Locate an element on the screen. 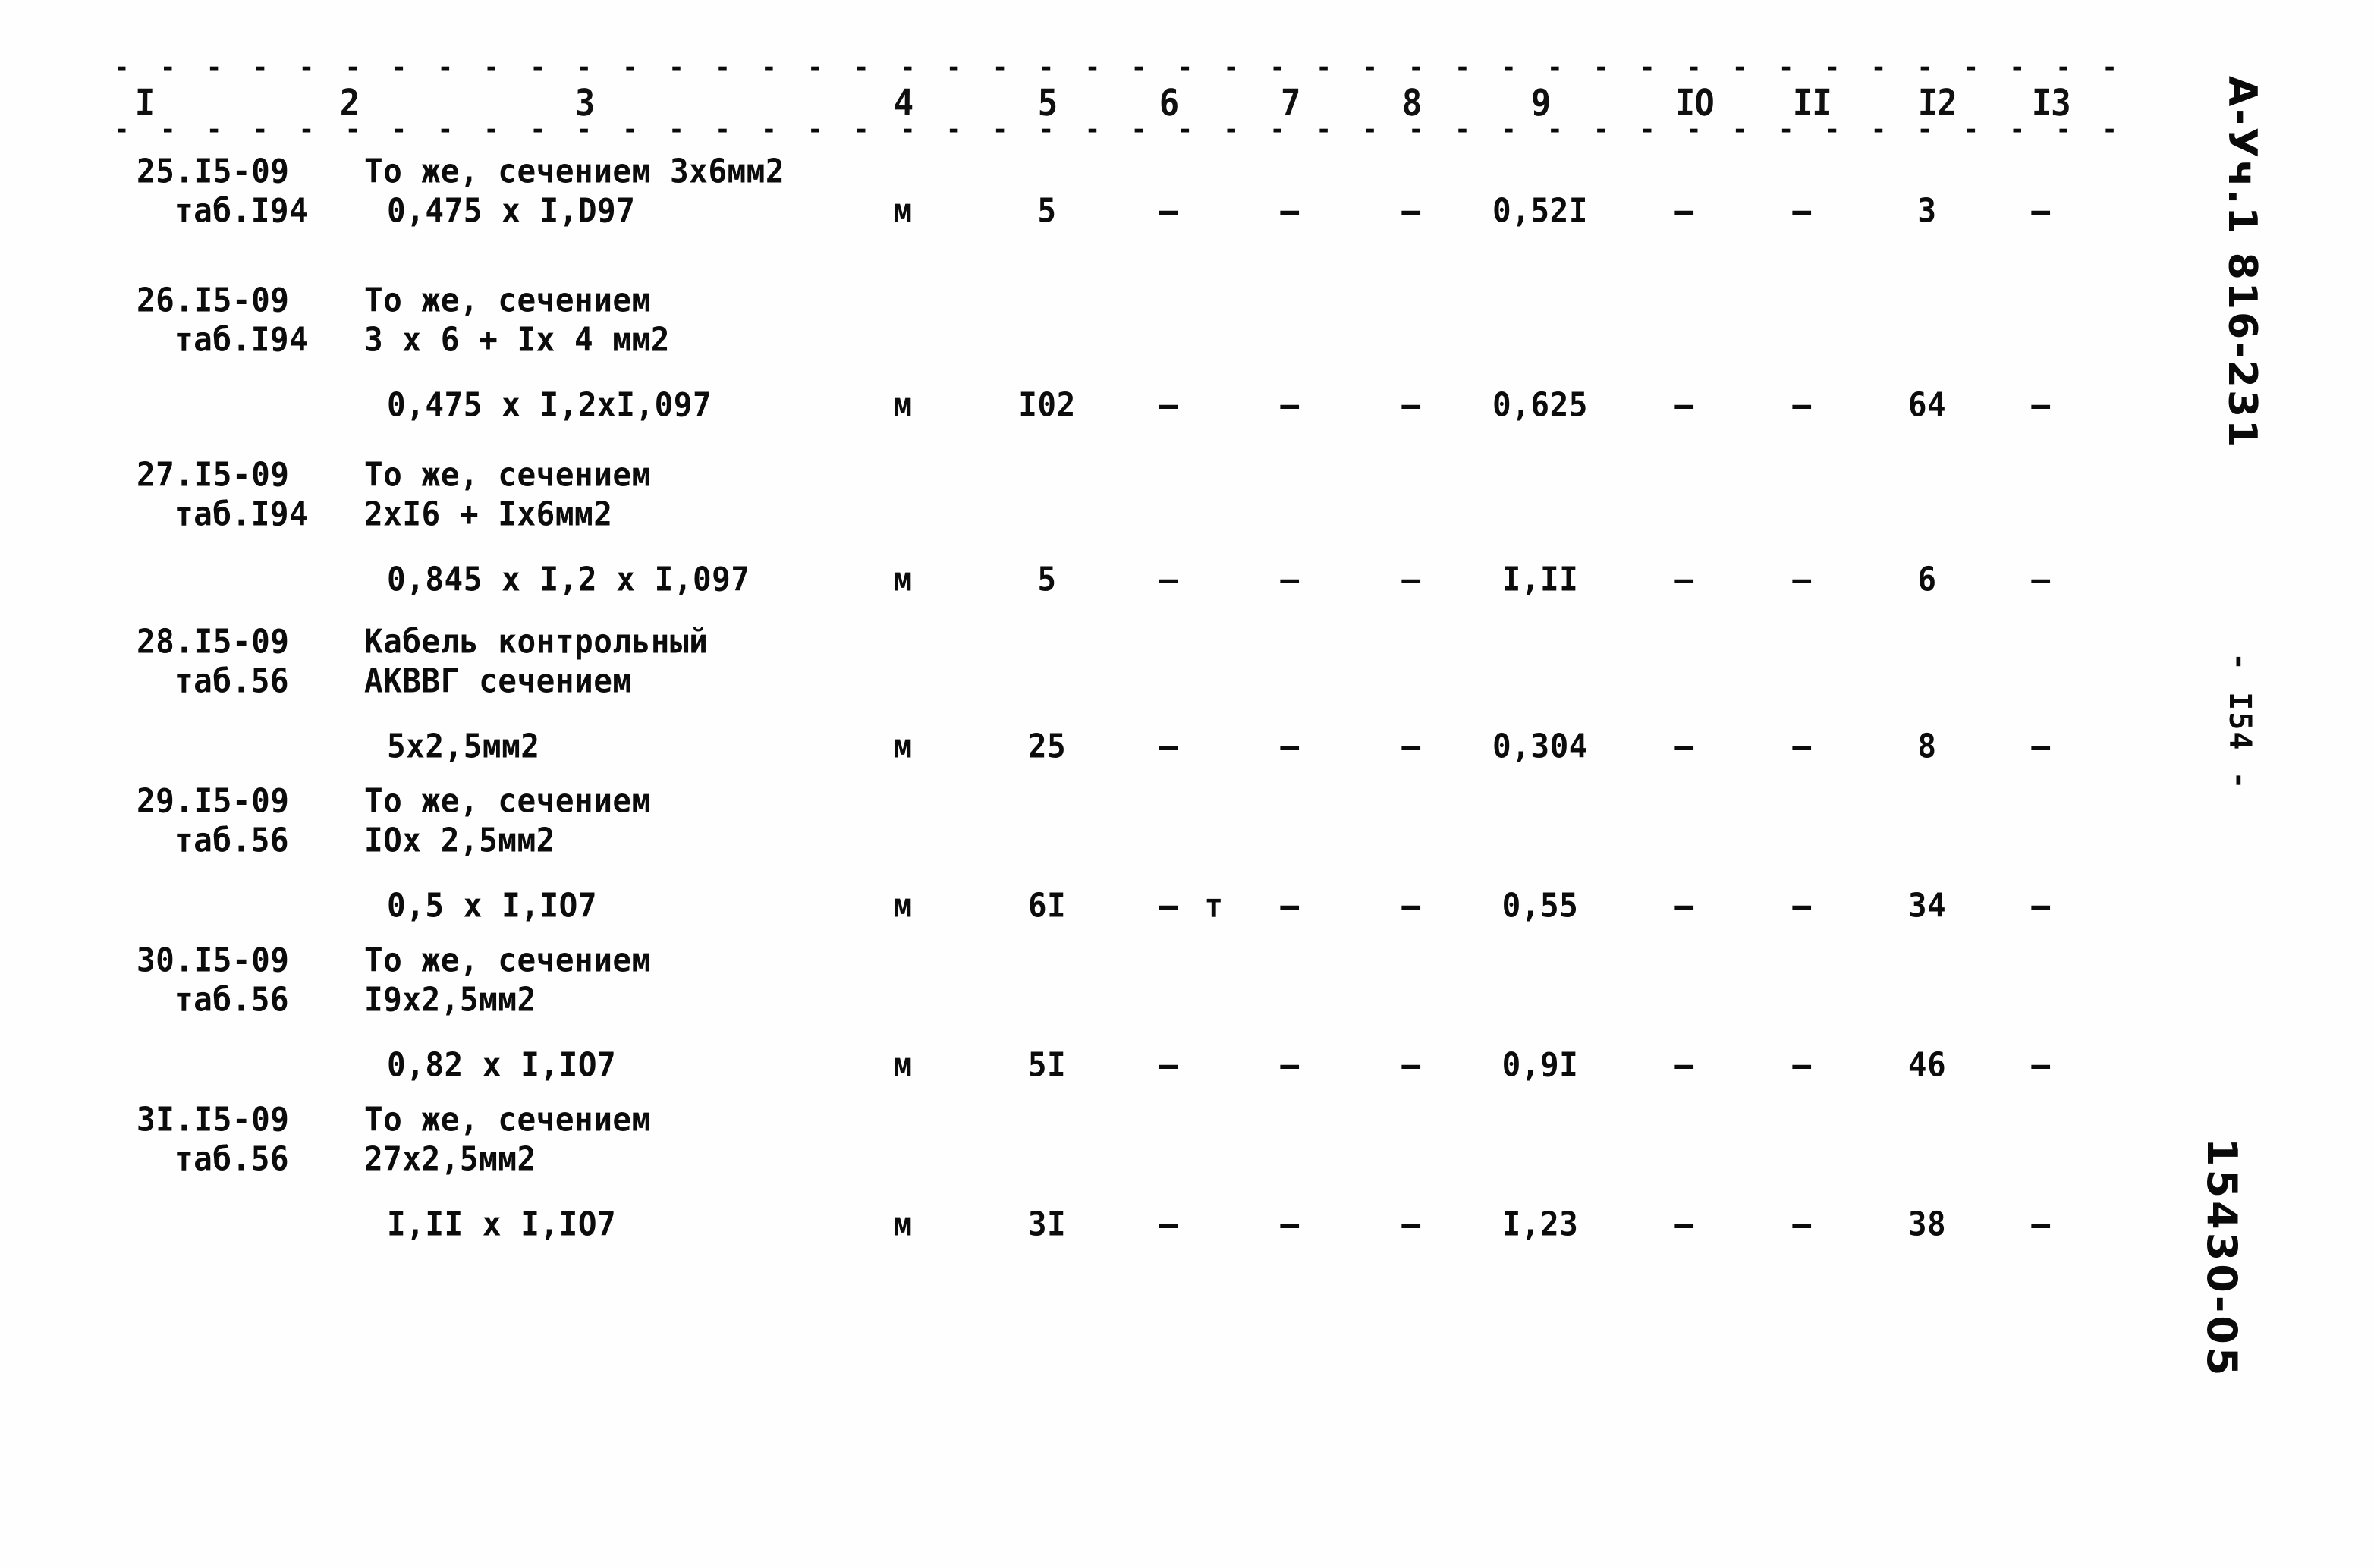  row-stray-mark: т is located at coordinates (1214, 906).